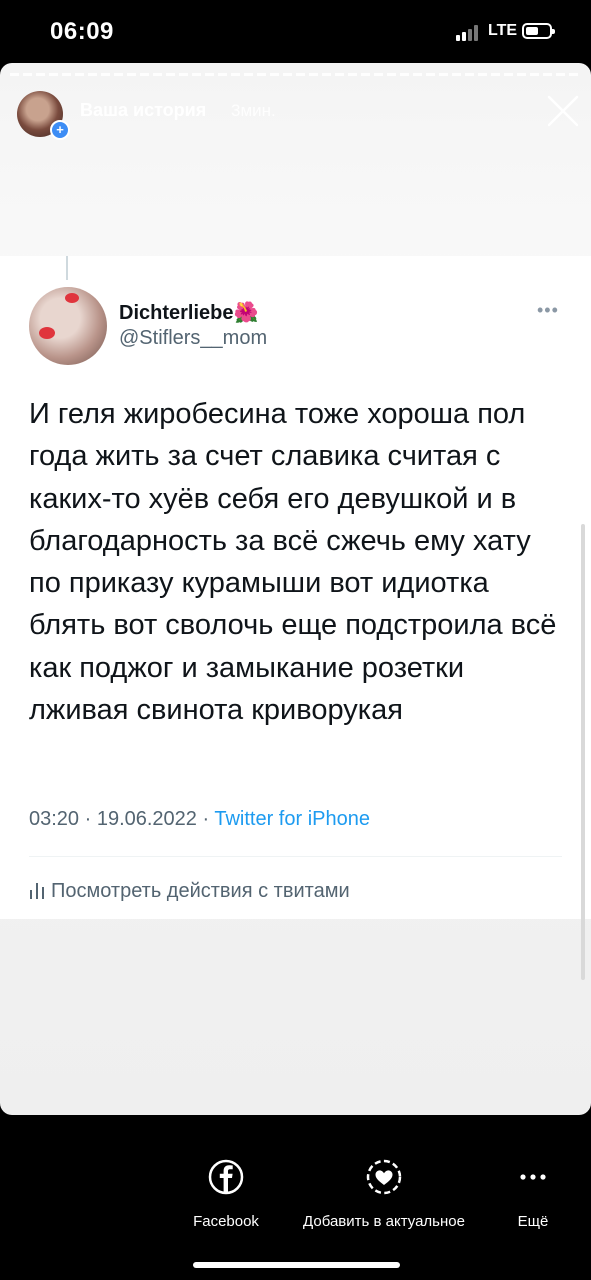 The image size is (591, 1280). I want to click on facebook-button: Facebook, so click(226, 1193).